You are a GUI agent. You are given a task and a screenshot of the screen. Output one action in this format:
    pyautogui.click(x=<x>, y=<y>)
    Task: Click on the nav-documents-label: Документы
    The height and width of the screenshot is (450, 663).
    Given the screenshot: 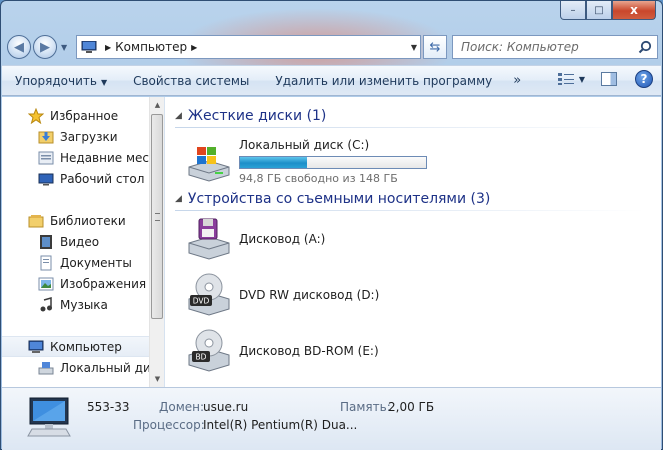 What is the action you would take?
    pyautogui.click(x=96, y=262)
    